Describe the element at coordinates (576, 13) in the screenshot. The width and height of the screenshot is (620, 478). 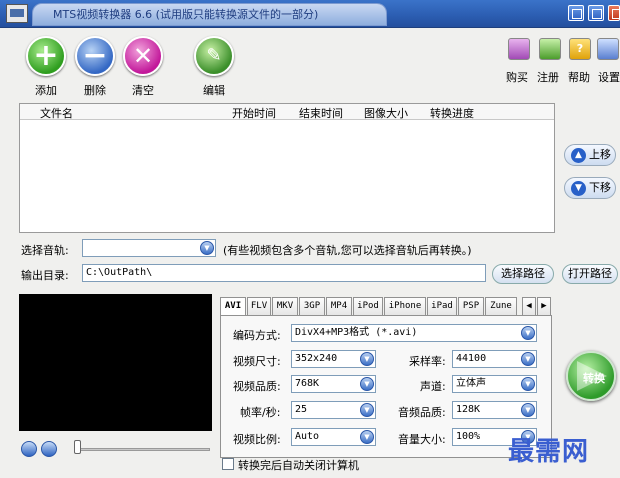
I see `minimize-button` at that location.